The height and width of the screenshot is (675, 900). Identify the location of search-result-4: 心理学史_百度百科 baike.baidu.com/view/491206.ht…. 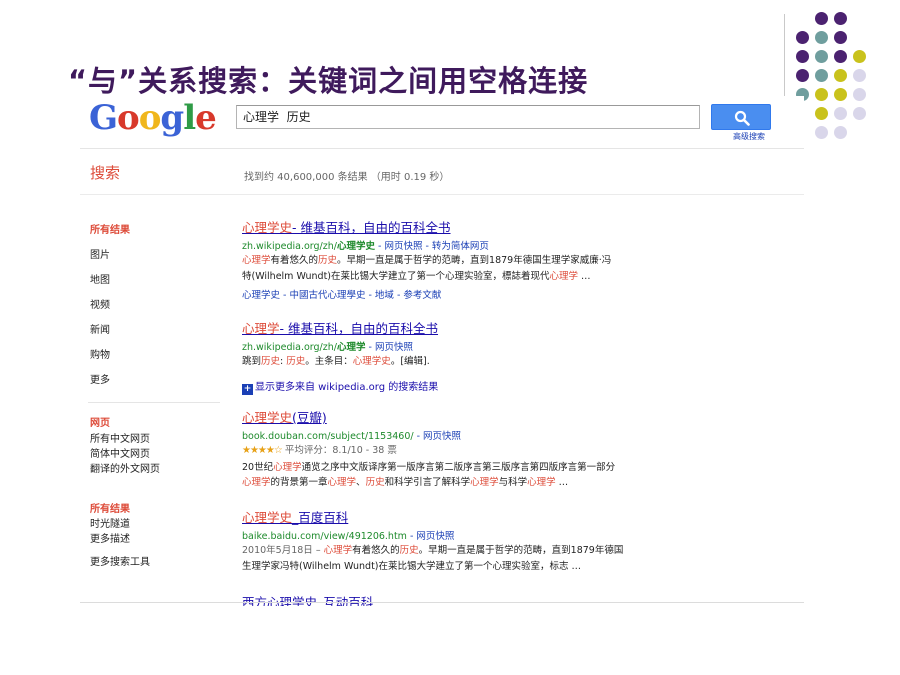
(512, 540).